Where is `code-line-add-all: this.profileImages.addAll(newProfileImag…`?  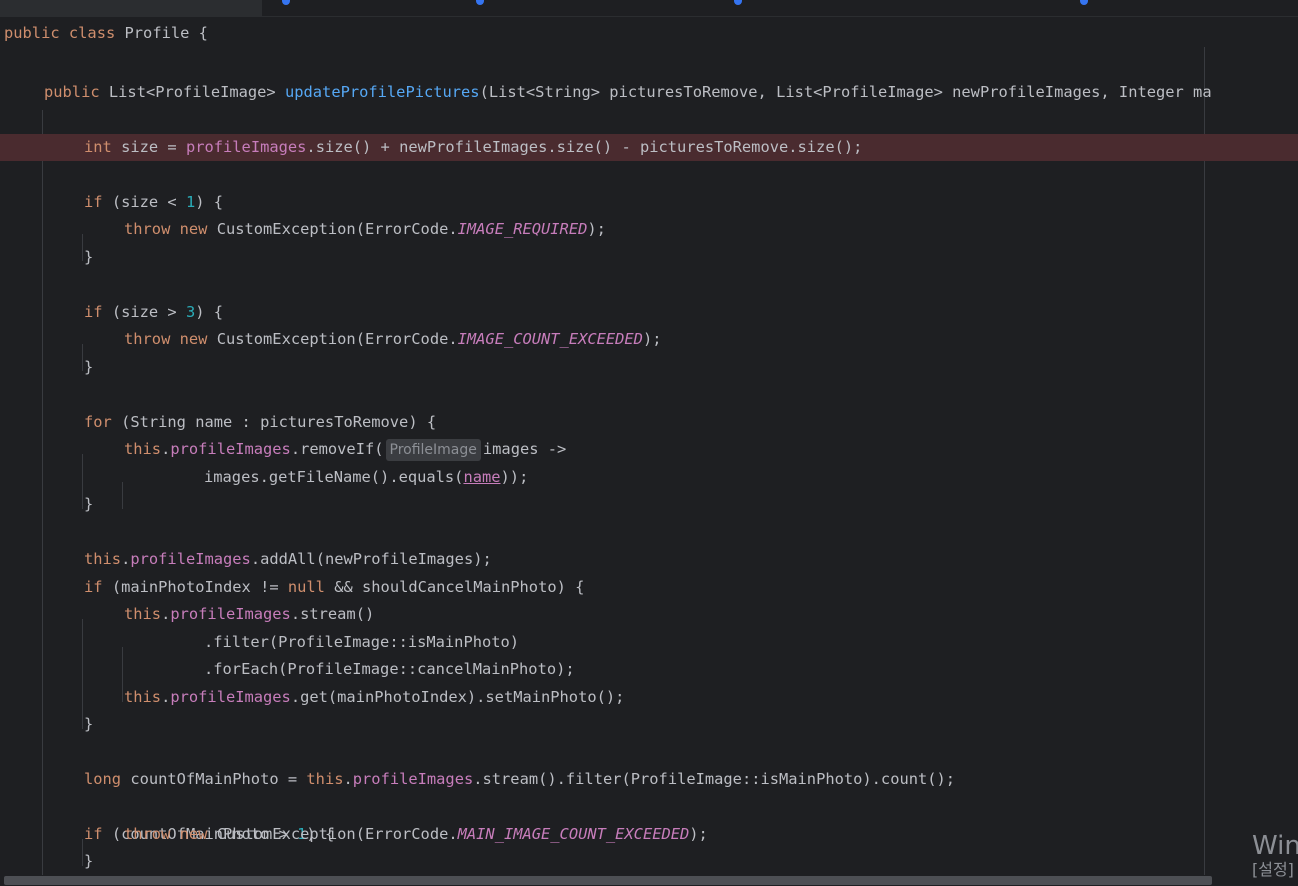 code-line-add-all: this.profileImages.addAll(newProfileImag… is located at coordinates (288, 559).